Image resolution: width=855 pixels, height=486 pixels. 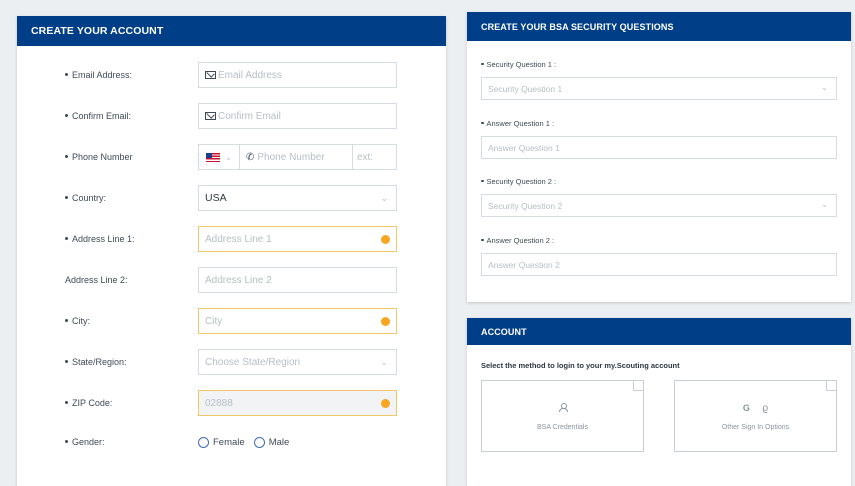 What do you see at coordinates (219, 157) in the screenshot?
I see `country-code-select: ⌄` at bounding box center [219, 157].